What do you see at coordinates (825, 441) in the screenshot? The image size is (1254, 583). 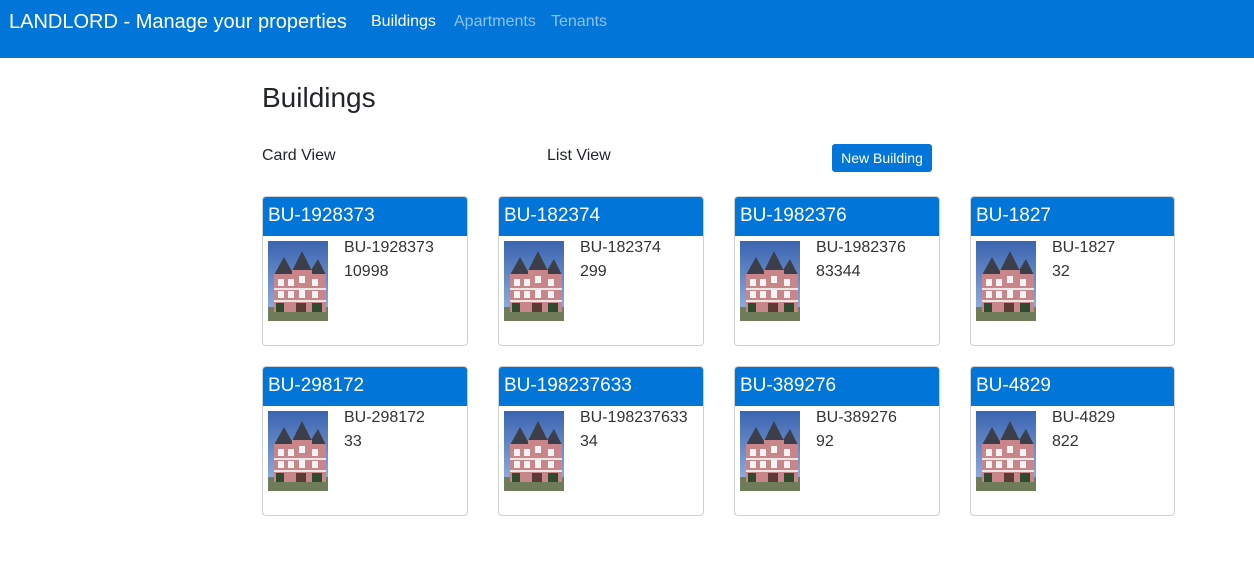 I see `building-value: 92` at bounding box center [825, 441].